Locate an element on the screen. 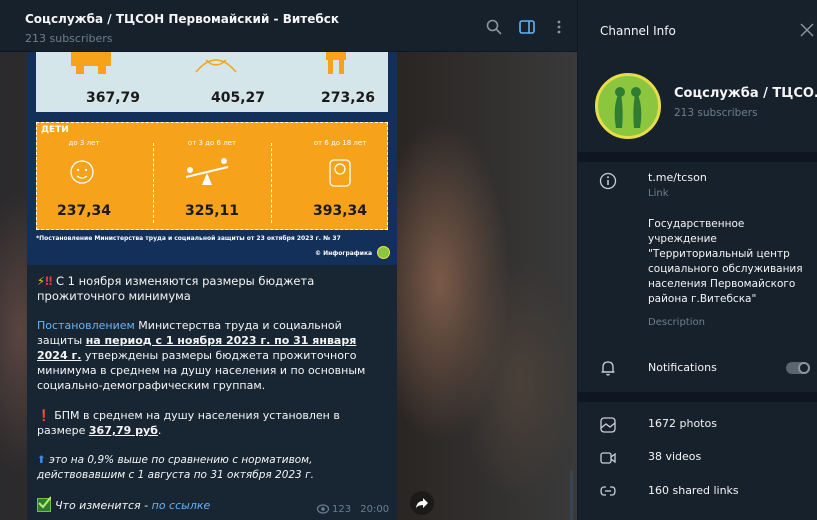 Image resolution: width=817 pixels, height=520 pixels. kids-value-2: 393,34 is located at coordinates (340, 211).